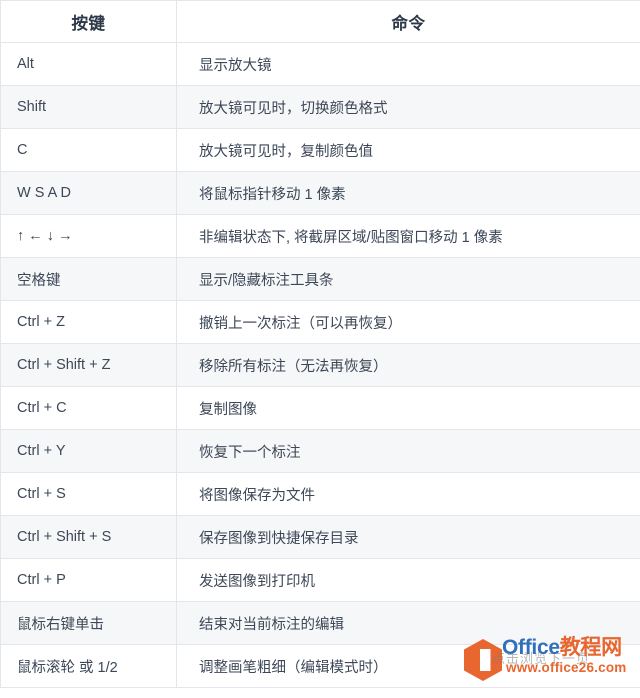 The image size is (640, 698). I want to click on shortcut-command-cell: 放大镜可见时，复制颜色值, so click(408, 150).